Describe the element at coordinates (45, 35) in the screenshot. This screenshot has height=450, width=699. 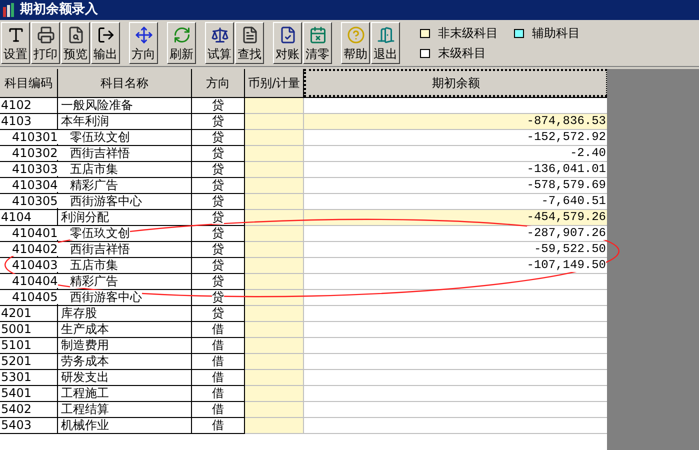
I see `printer-icon` at that location.